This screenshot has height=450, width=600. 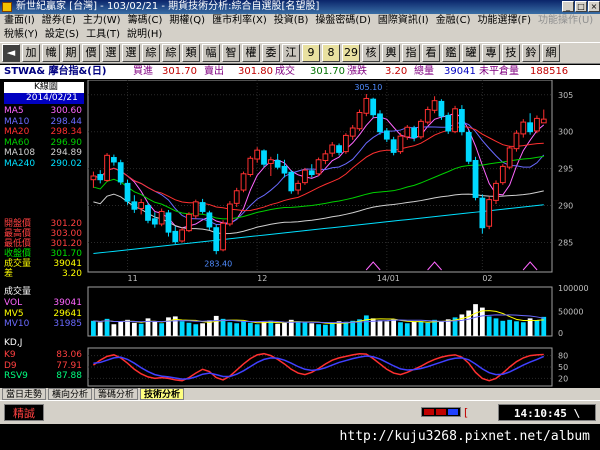 What do you see at coordinates (43, 164) in the screenshot?
I see `legend-row: MA240 290.02` at bounding box center [43, 164].